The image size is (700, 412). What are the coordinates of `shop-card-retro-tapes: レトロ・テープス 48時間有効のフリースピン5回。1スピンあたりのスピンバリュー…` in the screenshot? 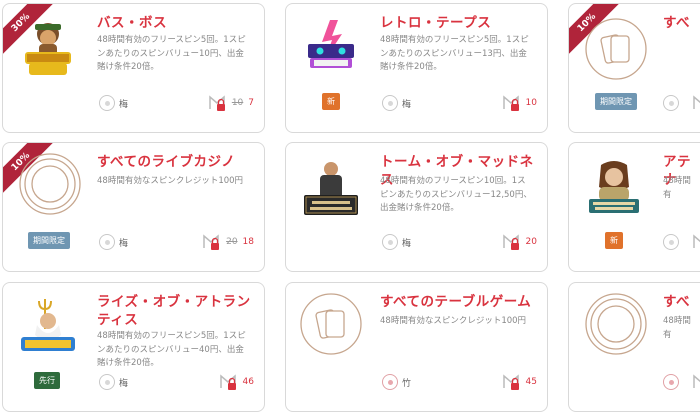 It's located at (416, 68).